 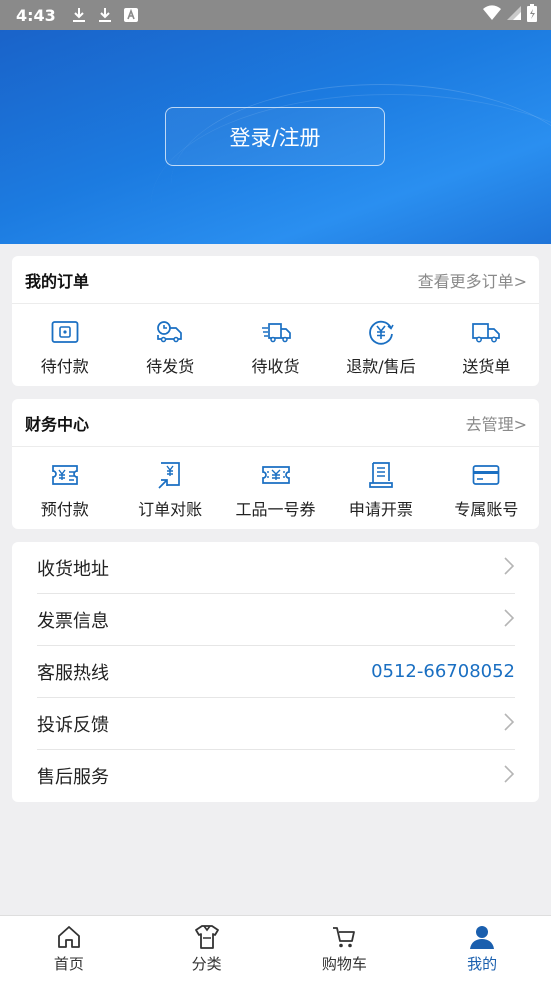 I want to click on view-more-orders-link: 查看更多订单>, so click(x=472, y=280).